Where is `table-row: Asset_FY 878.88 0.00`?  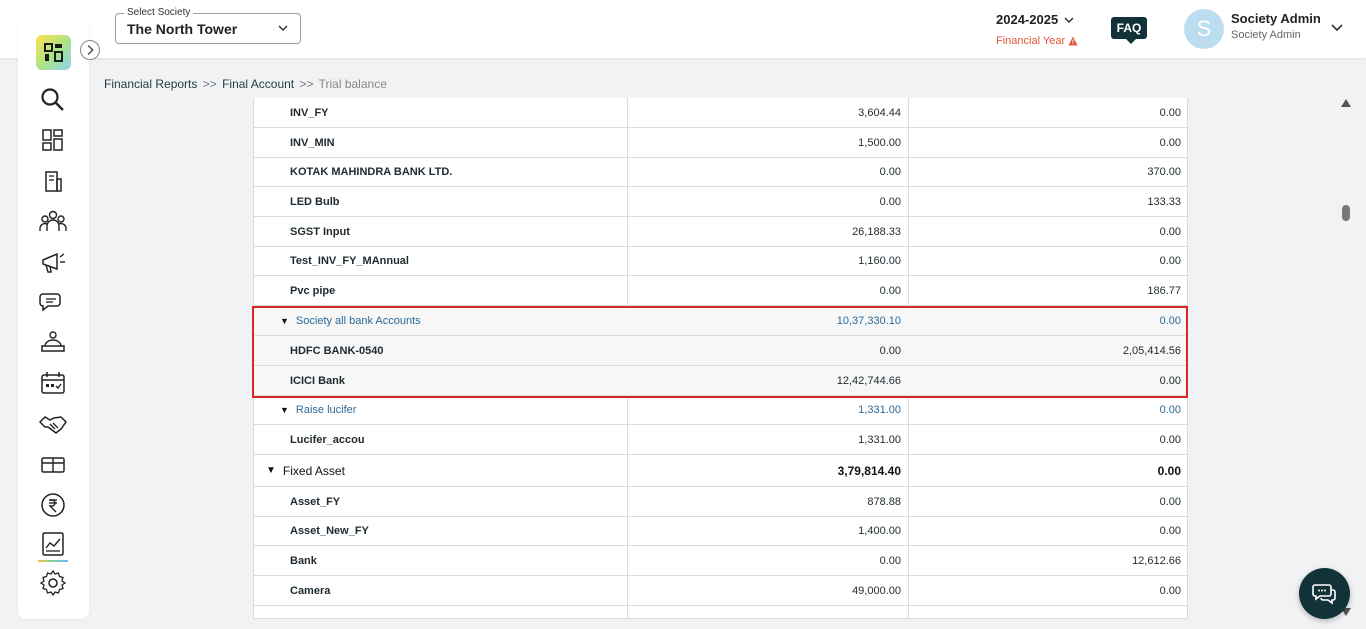
table-row: Asset_FY 878.88 0.00 is located at coordinates (720, 502).